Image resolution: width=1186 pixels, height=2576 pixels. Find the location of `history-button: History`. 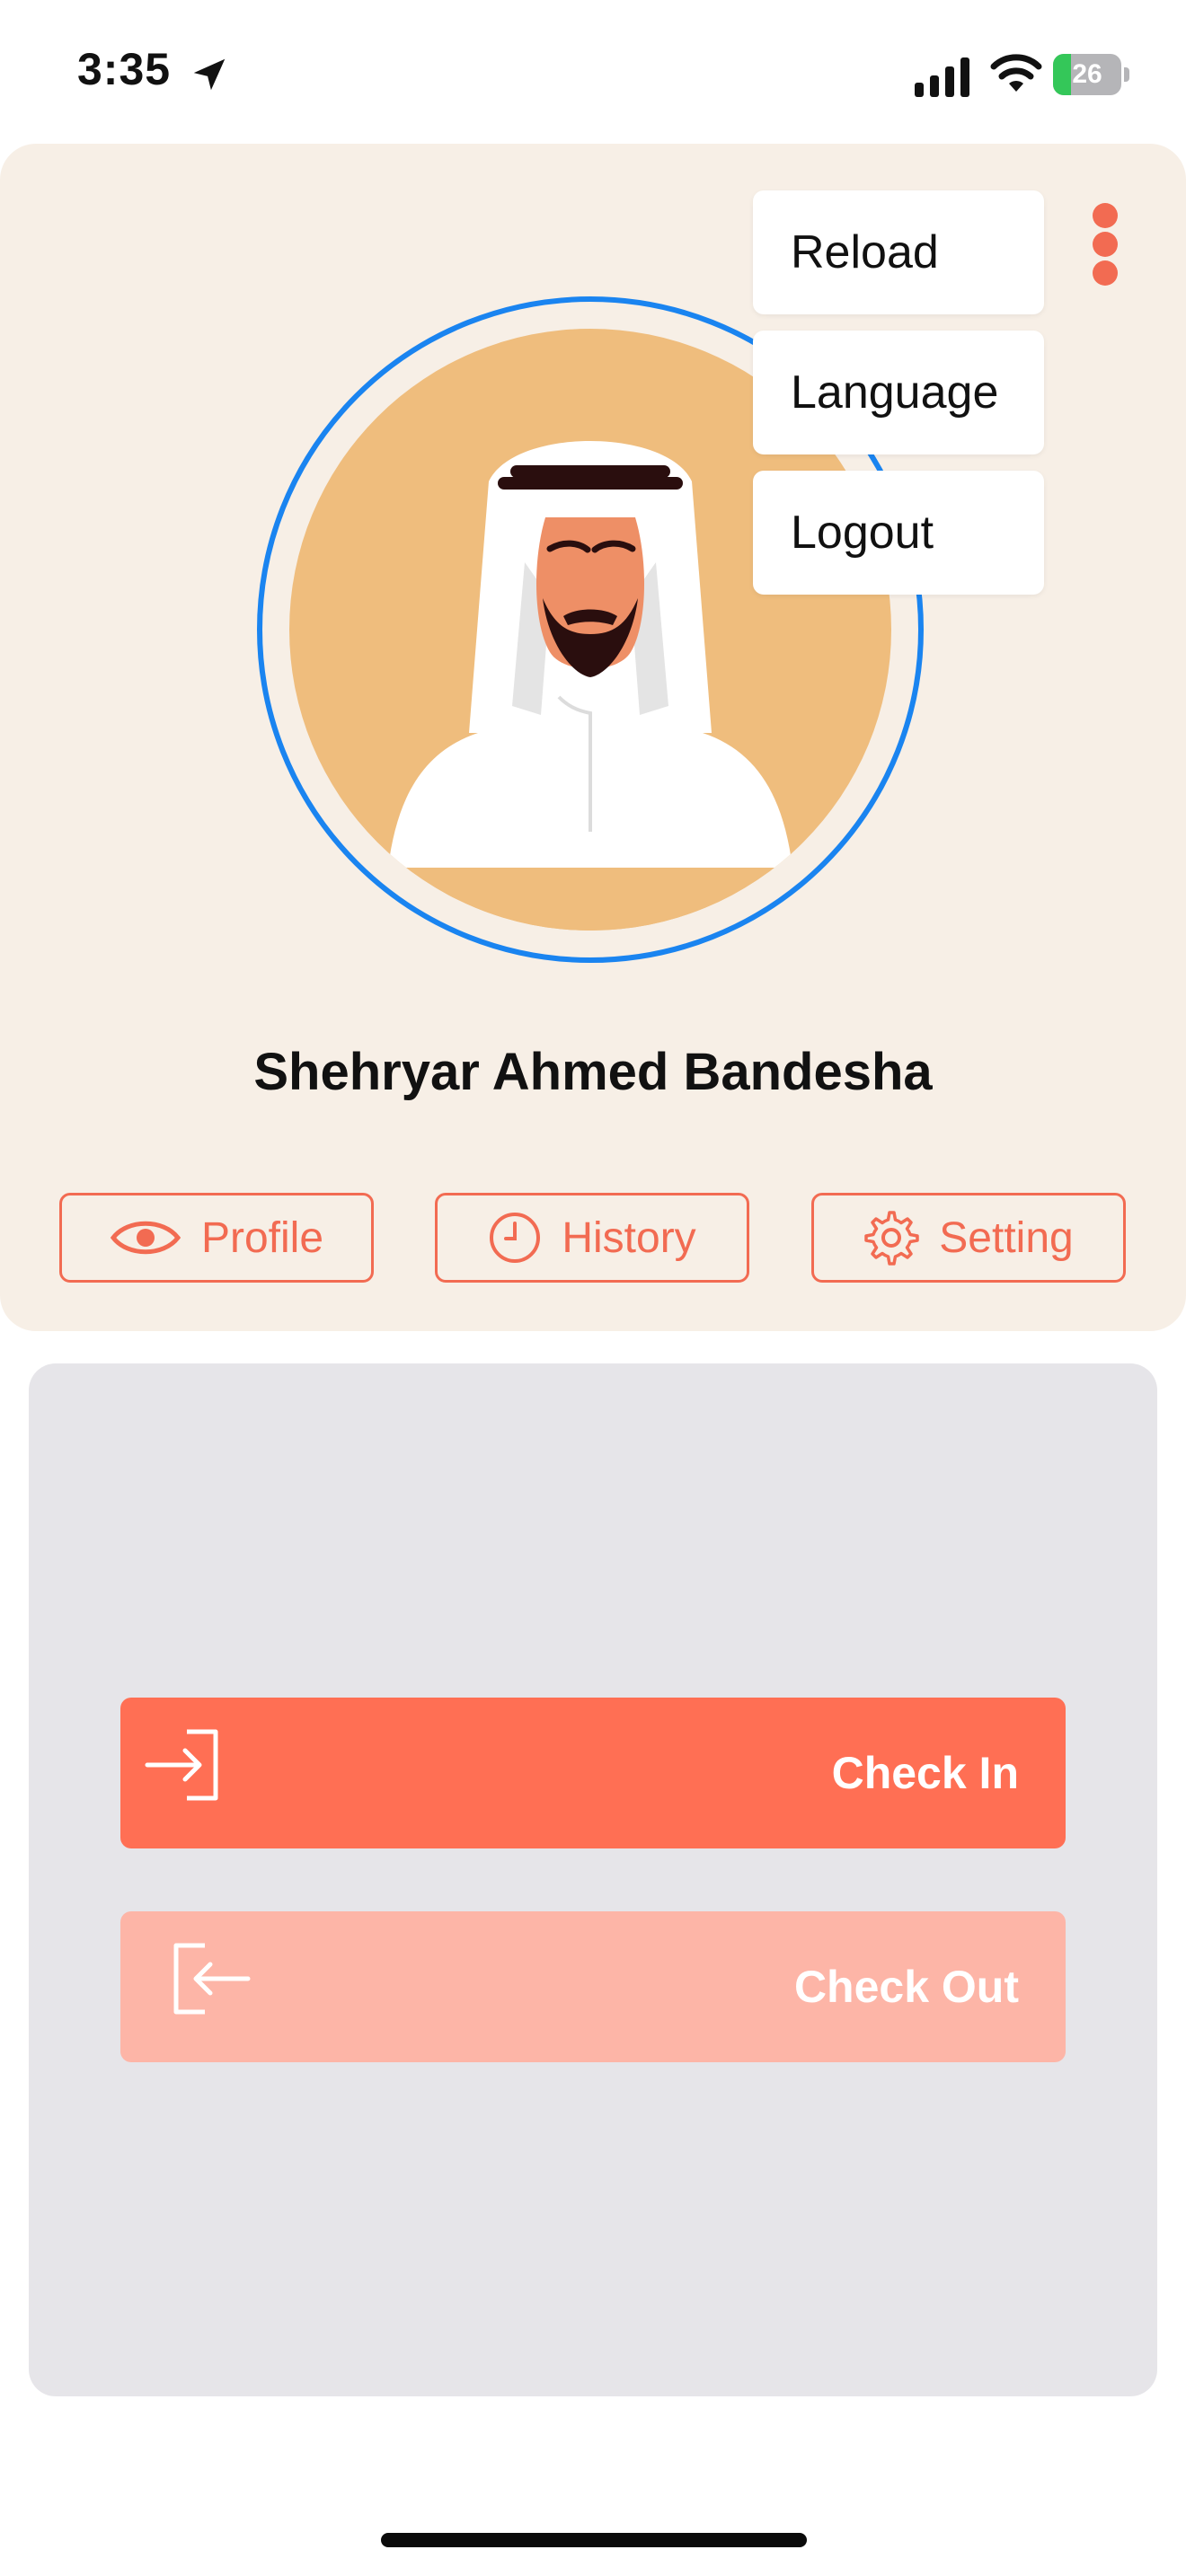

history-button: History is located at coordinates (592, 1238).